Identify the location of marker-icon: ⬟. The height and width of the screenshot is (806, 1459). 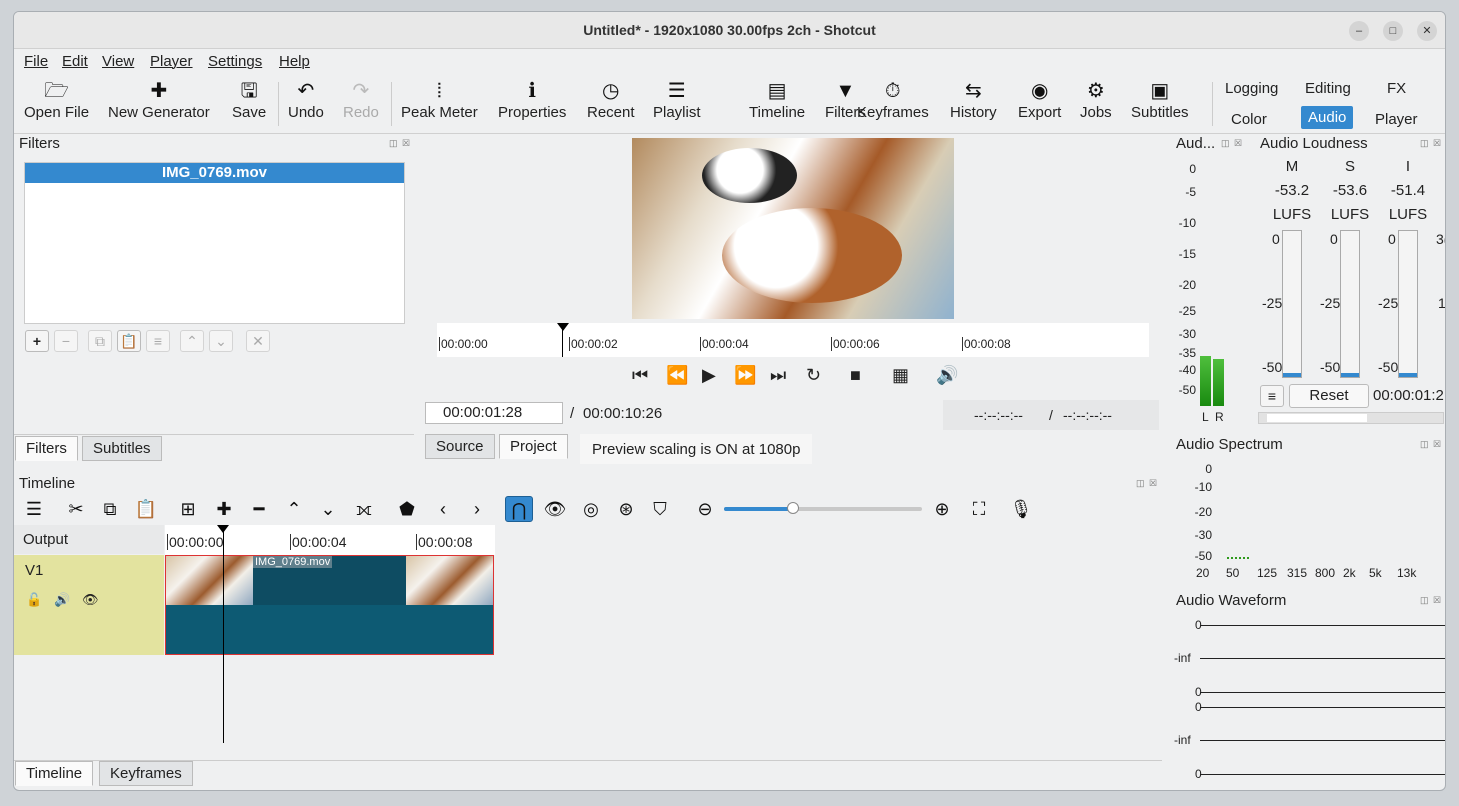
(407, 509).